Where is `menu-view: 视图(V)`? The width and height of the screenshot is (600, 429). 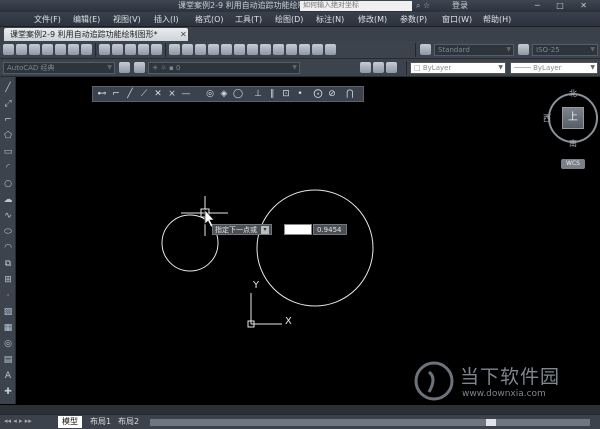 menu-view: 视图(V) is located at coordinates (127, 19).